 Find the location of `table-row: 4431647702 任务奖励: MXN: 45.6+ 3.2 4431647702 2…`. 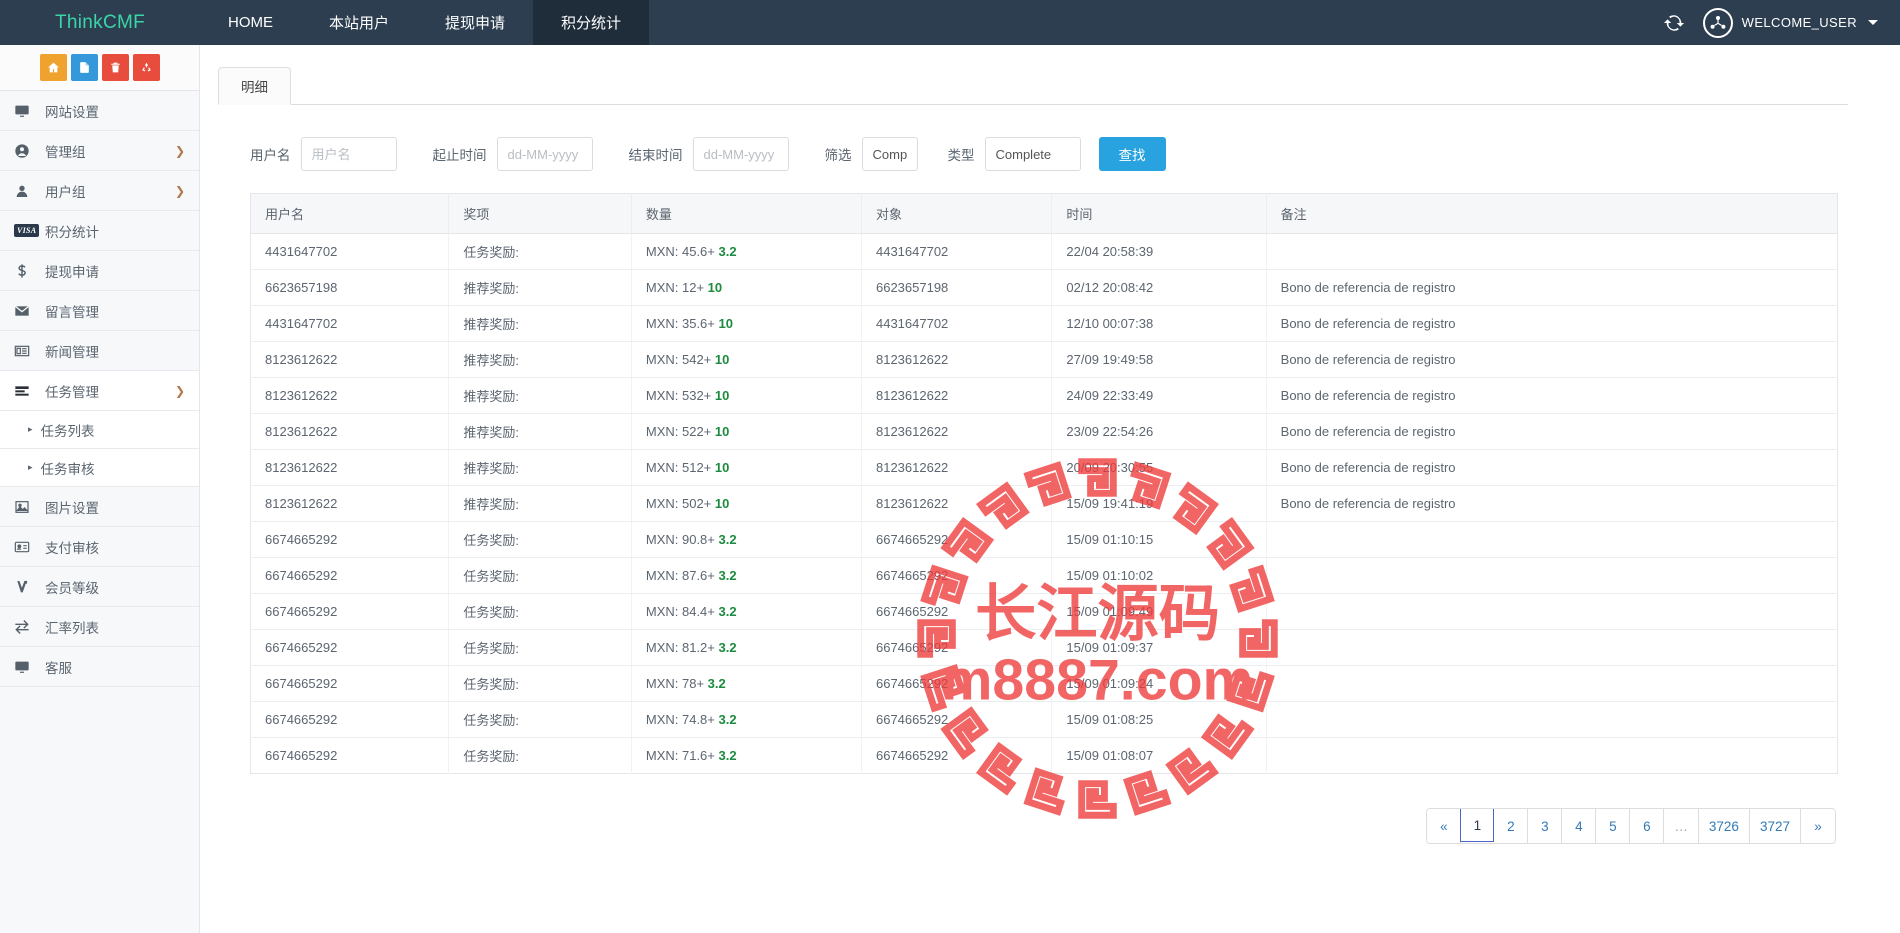

table-row: 4431647702 任务奖励: MXN: 45.6+ 3.2 4431647702 2… is located at coordinates (1044, 251).